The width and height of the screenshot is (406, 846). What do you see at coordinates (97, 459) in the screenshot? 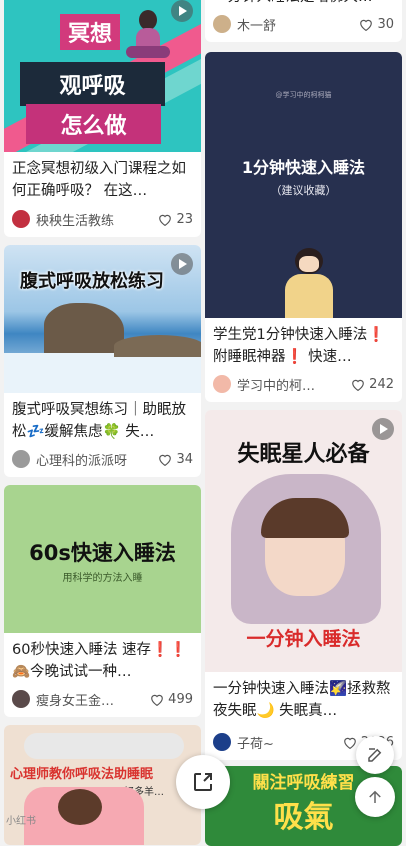
I see `author-name: 心理科的派派呀` at bounding box center [97, 459].